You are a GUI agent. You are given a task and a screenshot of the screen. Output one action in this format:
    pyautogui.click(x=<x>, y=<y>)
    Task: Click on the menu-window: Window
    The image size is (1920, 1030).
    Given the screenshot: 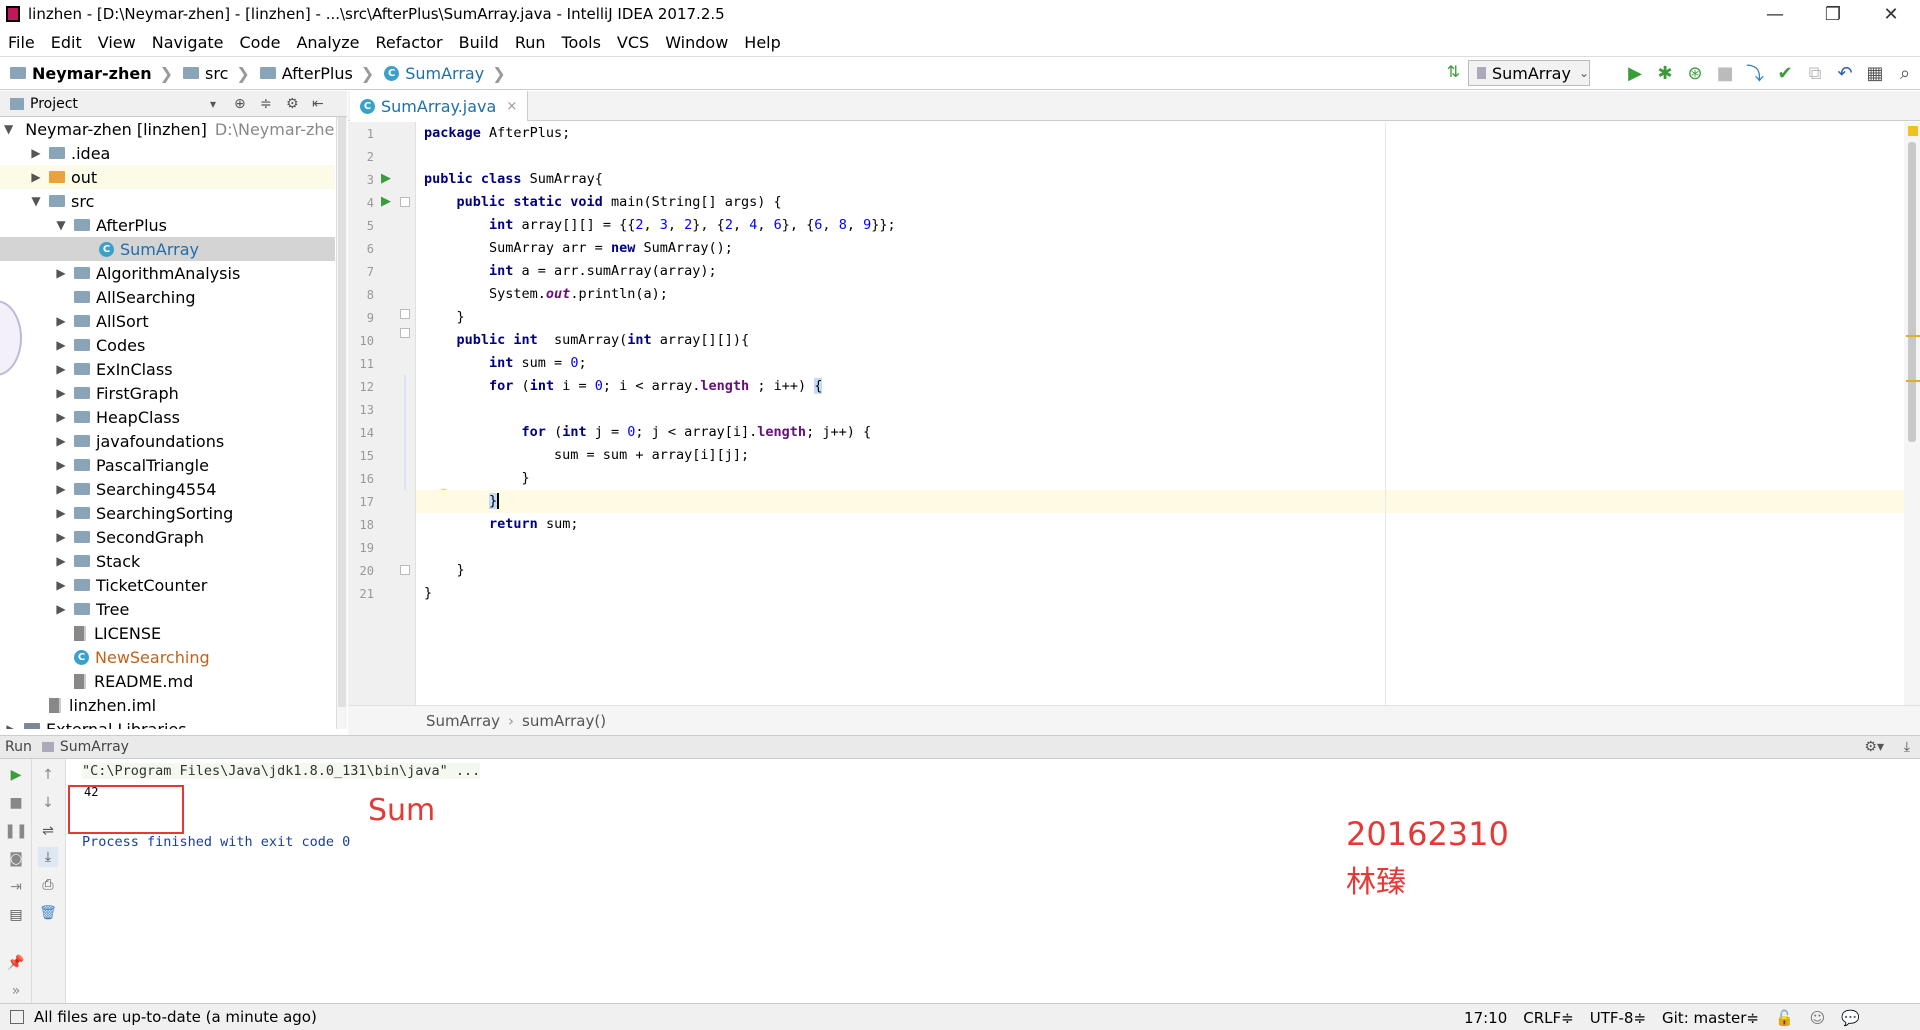 What is the action you would take?
    pyautogui.click(x=696, y=42)
    